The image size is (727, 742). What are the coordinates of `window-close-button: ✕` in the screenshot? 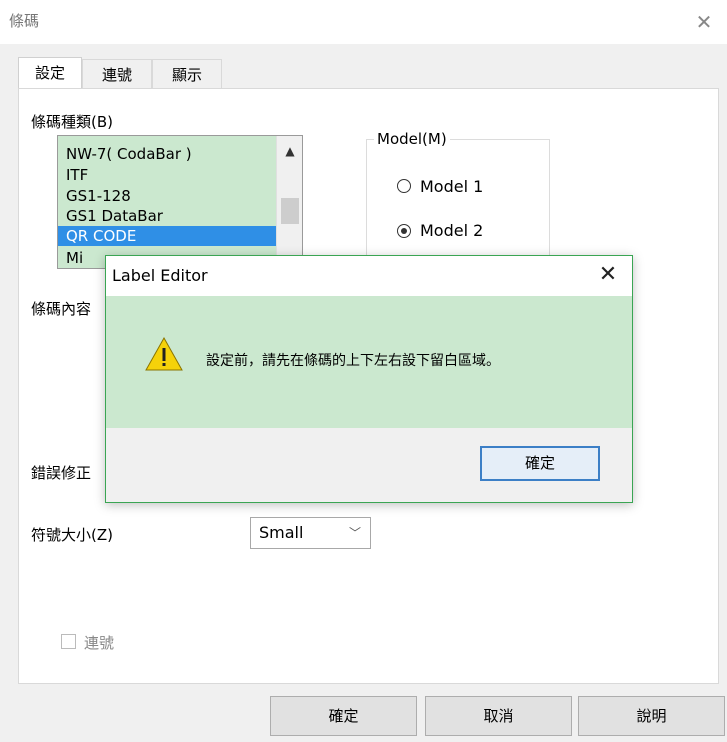 It's located at (704, 22).